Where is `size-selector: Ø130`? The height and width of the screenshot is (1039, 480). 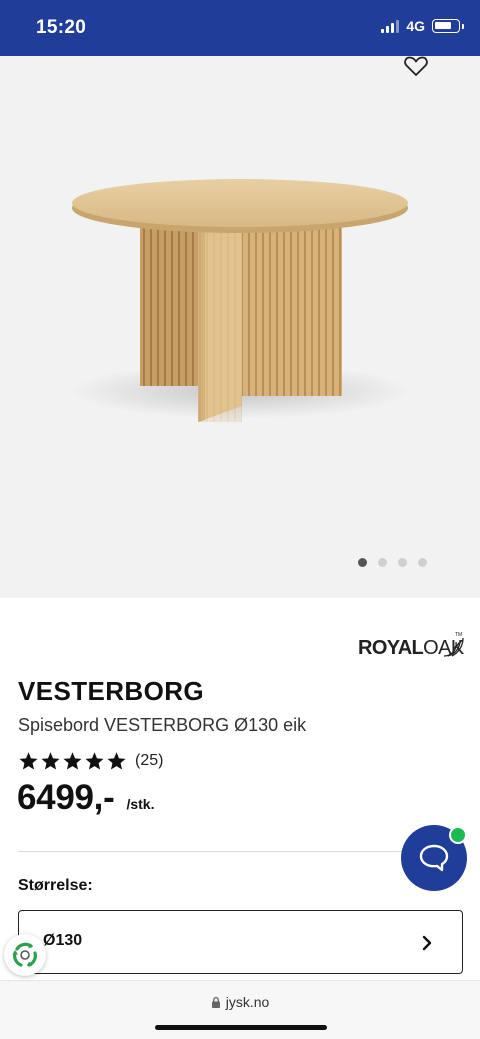 size-selector: Ø130 is located at coordinates (240, 942).